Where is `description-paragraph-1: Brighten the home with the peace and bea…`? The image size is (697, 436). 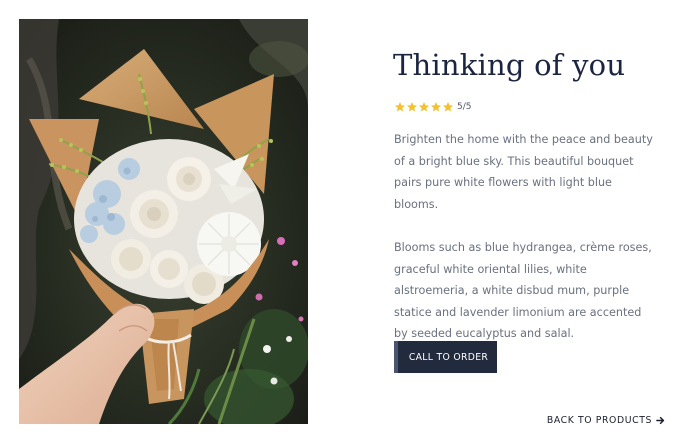
description-paragraph-1: Brighten the home with the peace and bea… is located at coordinates (523, 172).